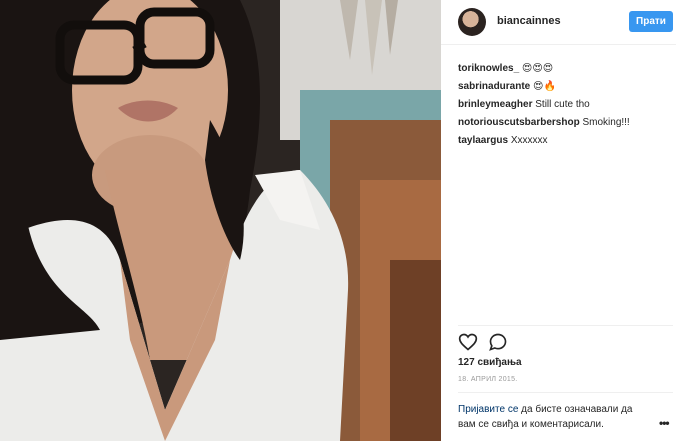  I want to click on actions-divider, so click(565, 325).